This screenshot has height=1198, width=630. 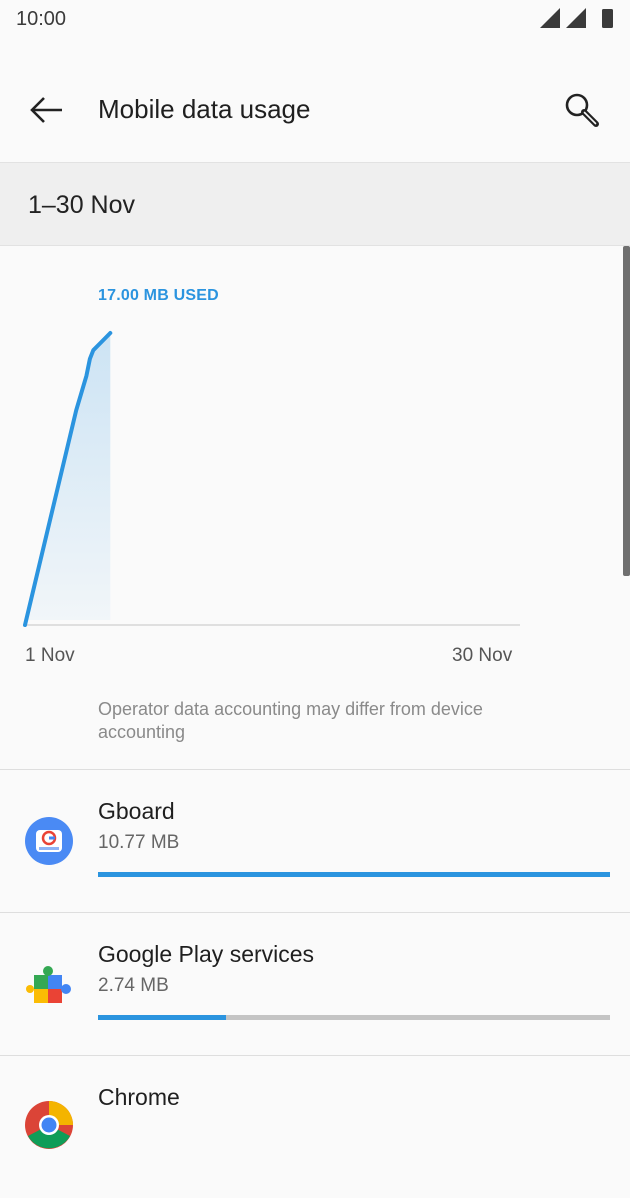 I want to click on app-name: Gboard, so click(x=136, y=811).